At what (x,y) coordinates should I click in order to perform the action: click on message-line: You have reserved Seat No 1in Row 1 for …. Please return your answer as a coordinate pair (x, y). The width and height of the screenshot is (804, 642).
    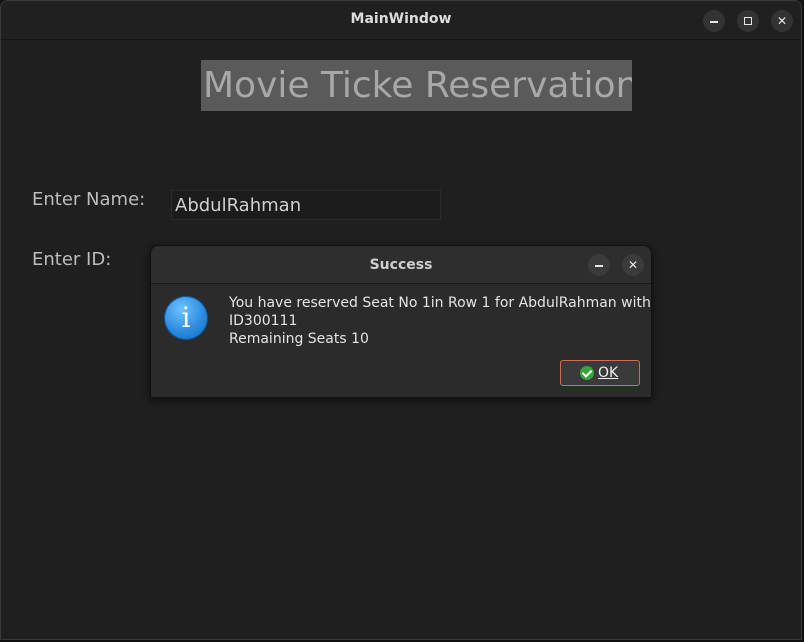
    Looking at the image, I should click on (440, 303).